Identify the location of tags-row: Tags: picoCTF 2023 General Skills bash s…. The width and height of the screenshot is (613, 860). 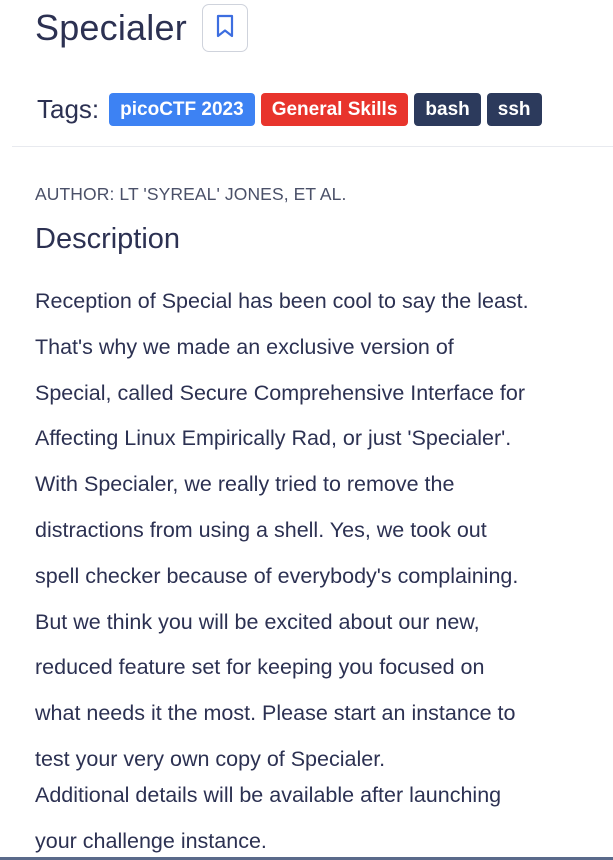
(291, 109).